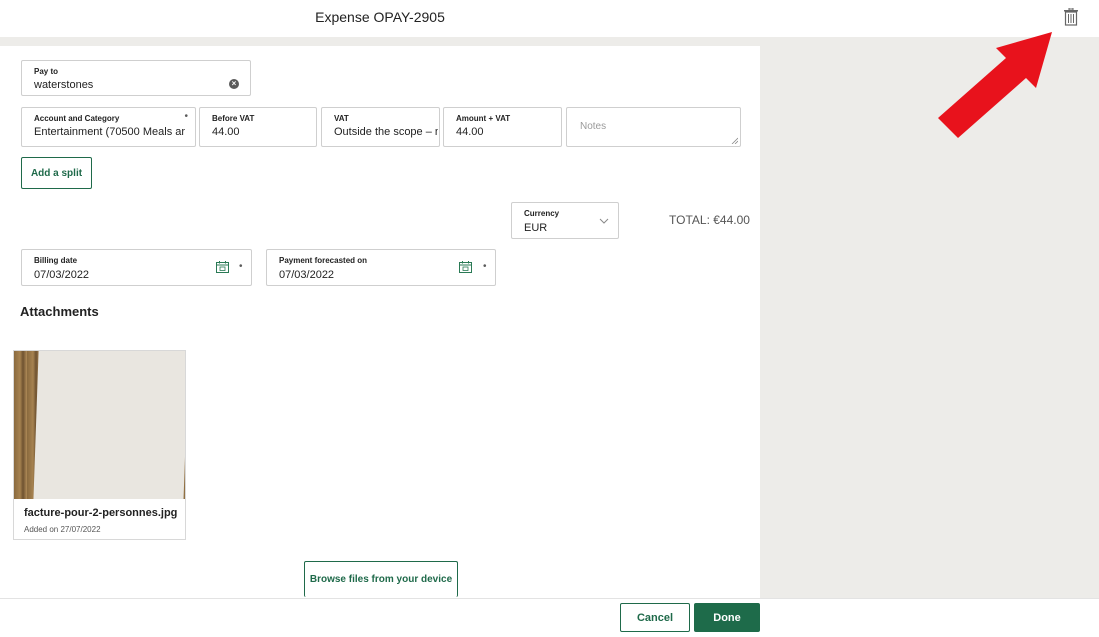  Describe the element at coordinates (136, 78) in the screenshot. I see `pay-to-field: Pay to waterstones ×` at that location.